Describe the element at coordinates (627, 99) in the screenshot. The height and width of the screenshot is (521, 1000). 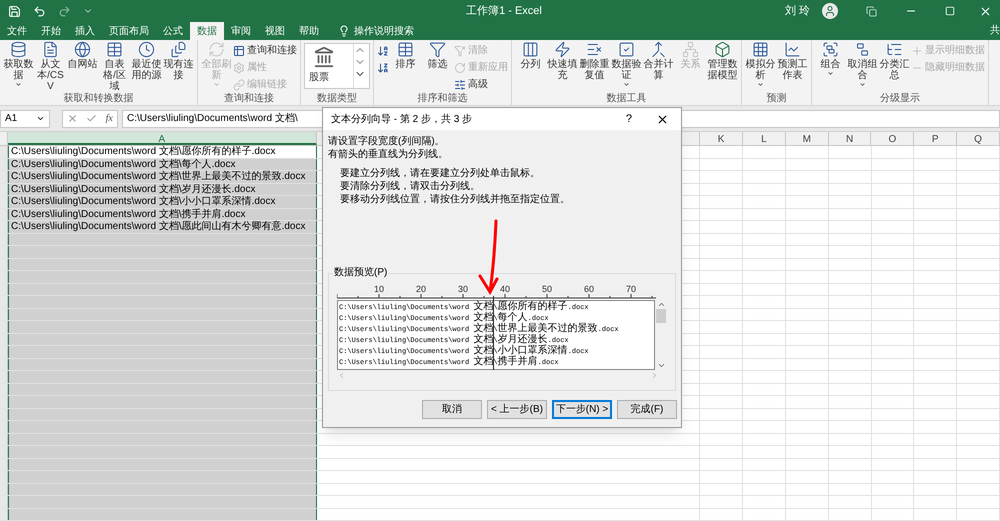
I see `group-label: 数据工具` at that location.